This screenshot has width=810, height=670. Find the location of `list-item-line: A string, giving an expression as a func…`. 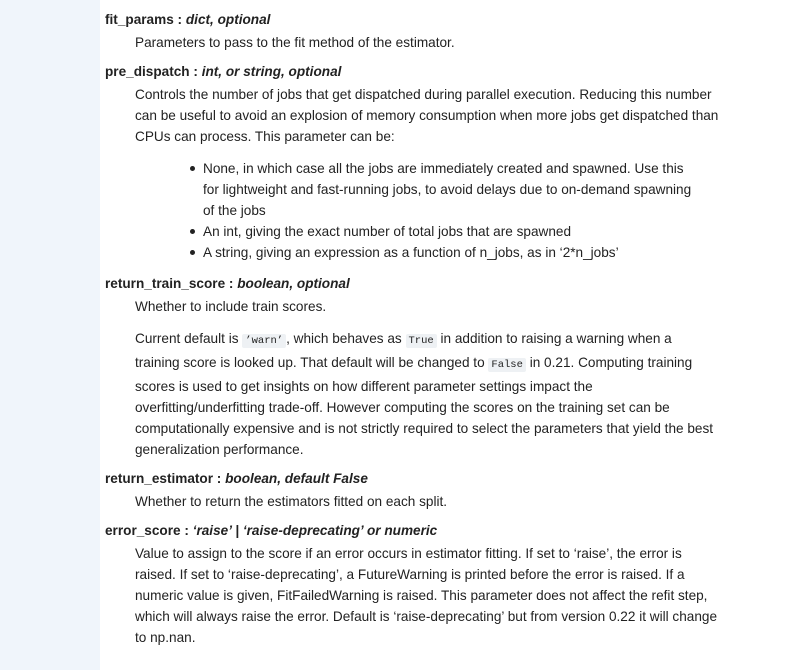

list-item-line: A string, giving an expression as a func… is located at coordinates (411, 252).